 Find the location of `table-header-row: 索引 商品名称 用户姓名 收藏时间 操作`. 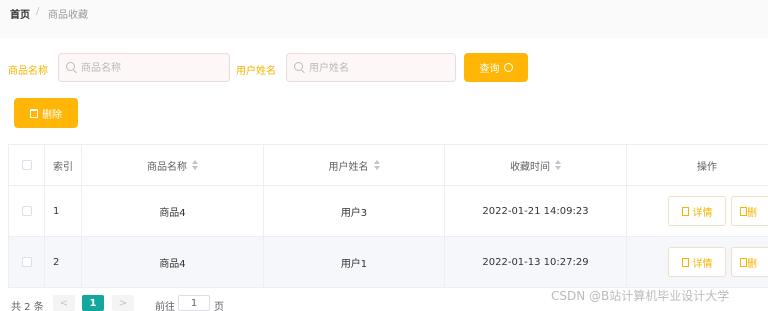

table-header-row: 索引 商品名称 用户姓名 收藏时间 操作 is located at coordinates (388, 165).